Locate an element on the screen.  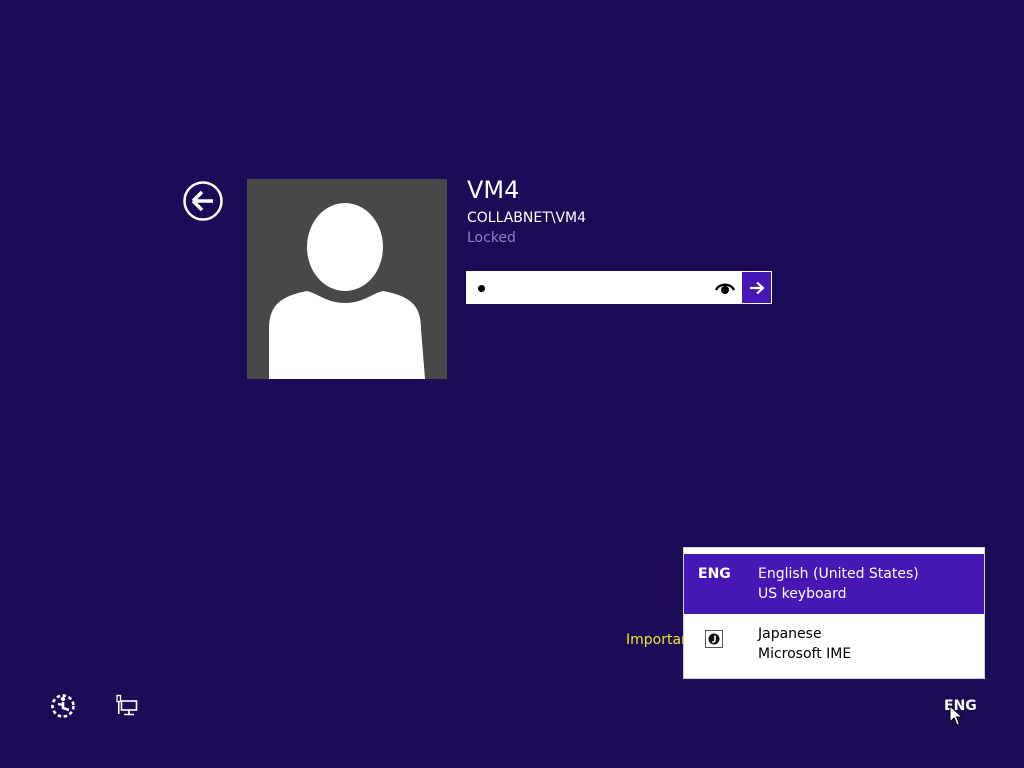
network-button is located at coordinates (127, 706).